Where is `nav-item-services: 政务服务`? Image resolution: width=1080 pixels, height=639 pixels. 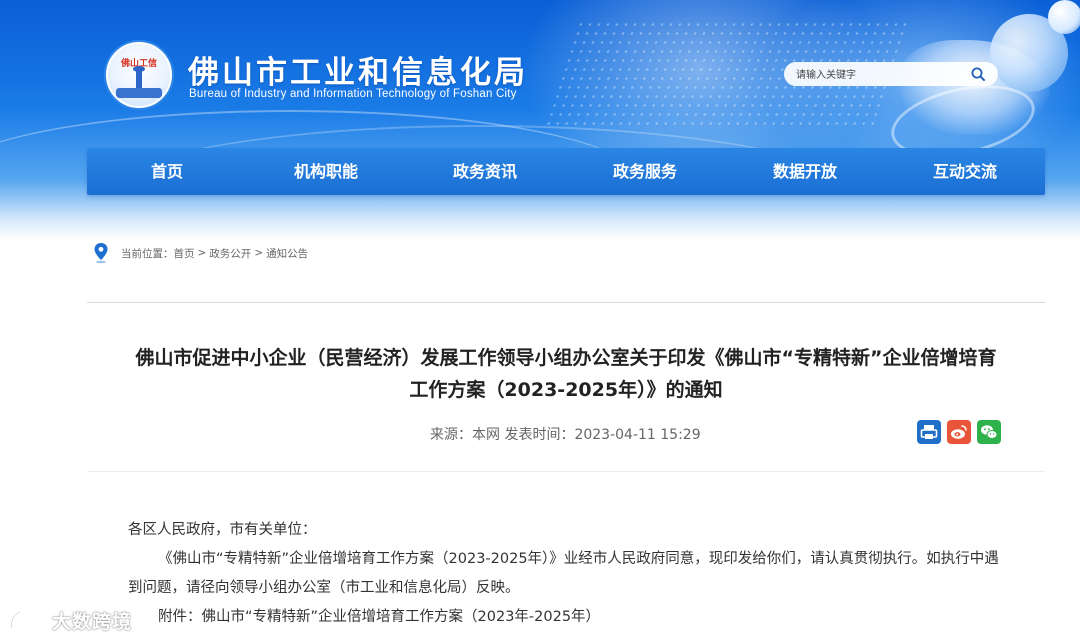
nav-item-services: 政务服务 is located at coordinates (645, 171).